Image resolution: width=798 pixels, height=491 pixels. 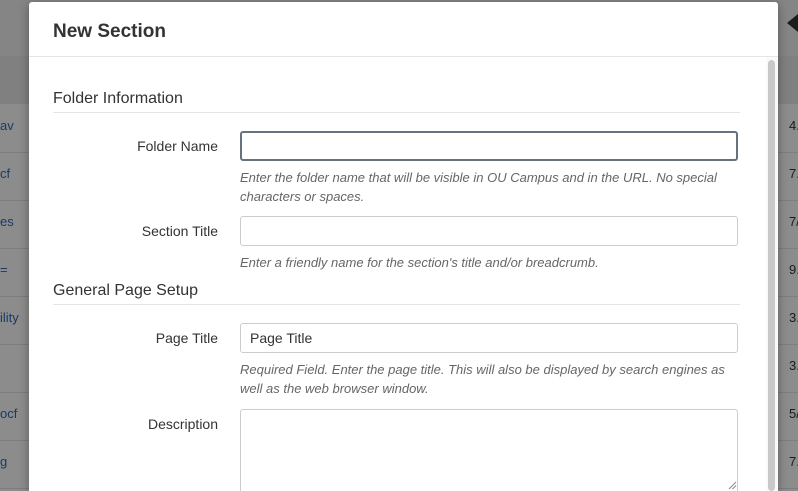 I want to click on description-label: Description, so click(x=182, y=424).